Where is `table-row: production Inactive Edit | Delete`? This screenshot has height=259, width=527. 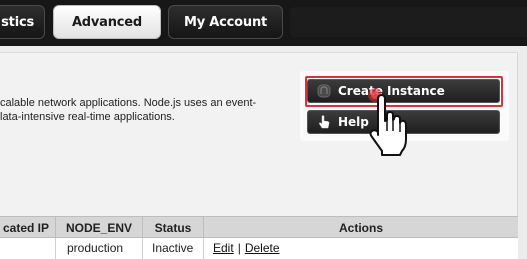
table-row: production Inactive Edit | Delete is located at coordinates (259, 248).